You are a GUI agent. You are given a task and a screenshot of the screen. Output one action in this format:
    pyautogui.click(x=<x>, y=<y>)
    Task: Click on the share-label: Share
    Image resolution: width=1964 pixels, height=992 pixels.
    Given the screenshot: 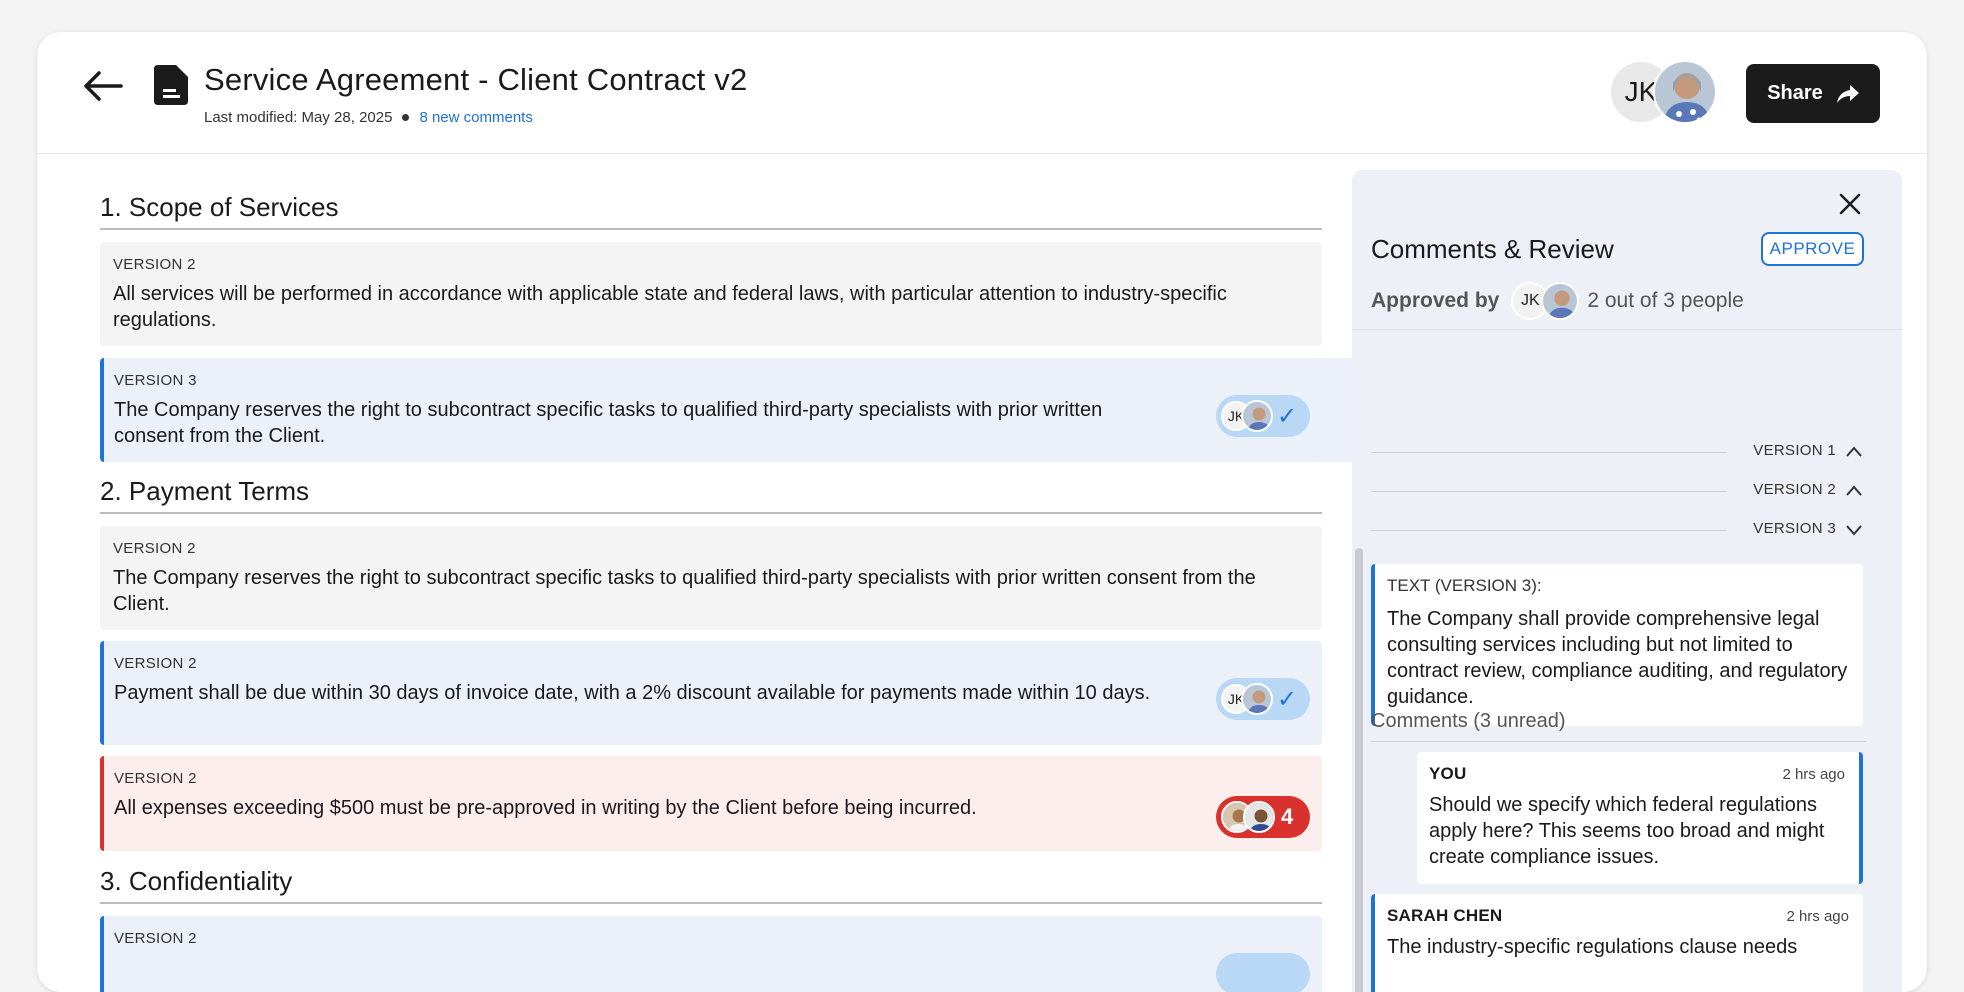 What is the action you would take?
    pyautogui.click(x=1795, y=93)
    